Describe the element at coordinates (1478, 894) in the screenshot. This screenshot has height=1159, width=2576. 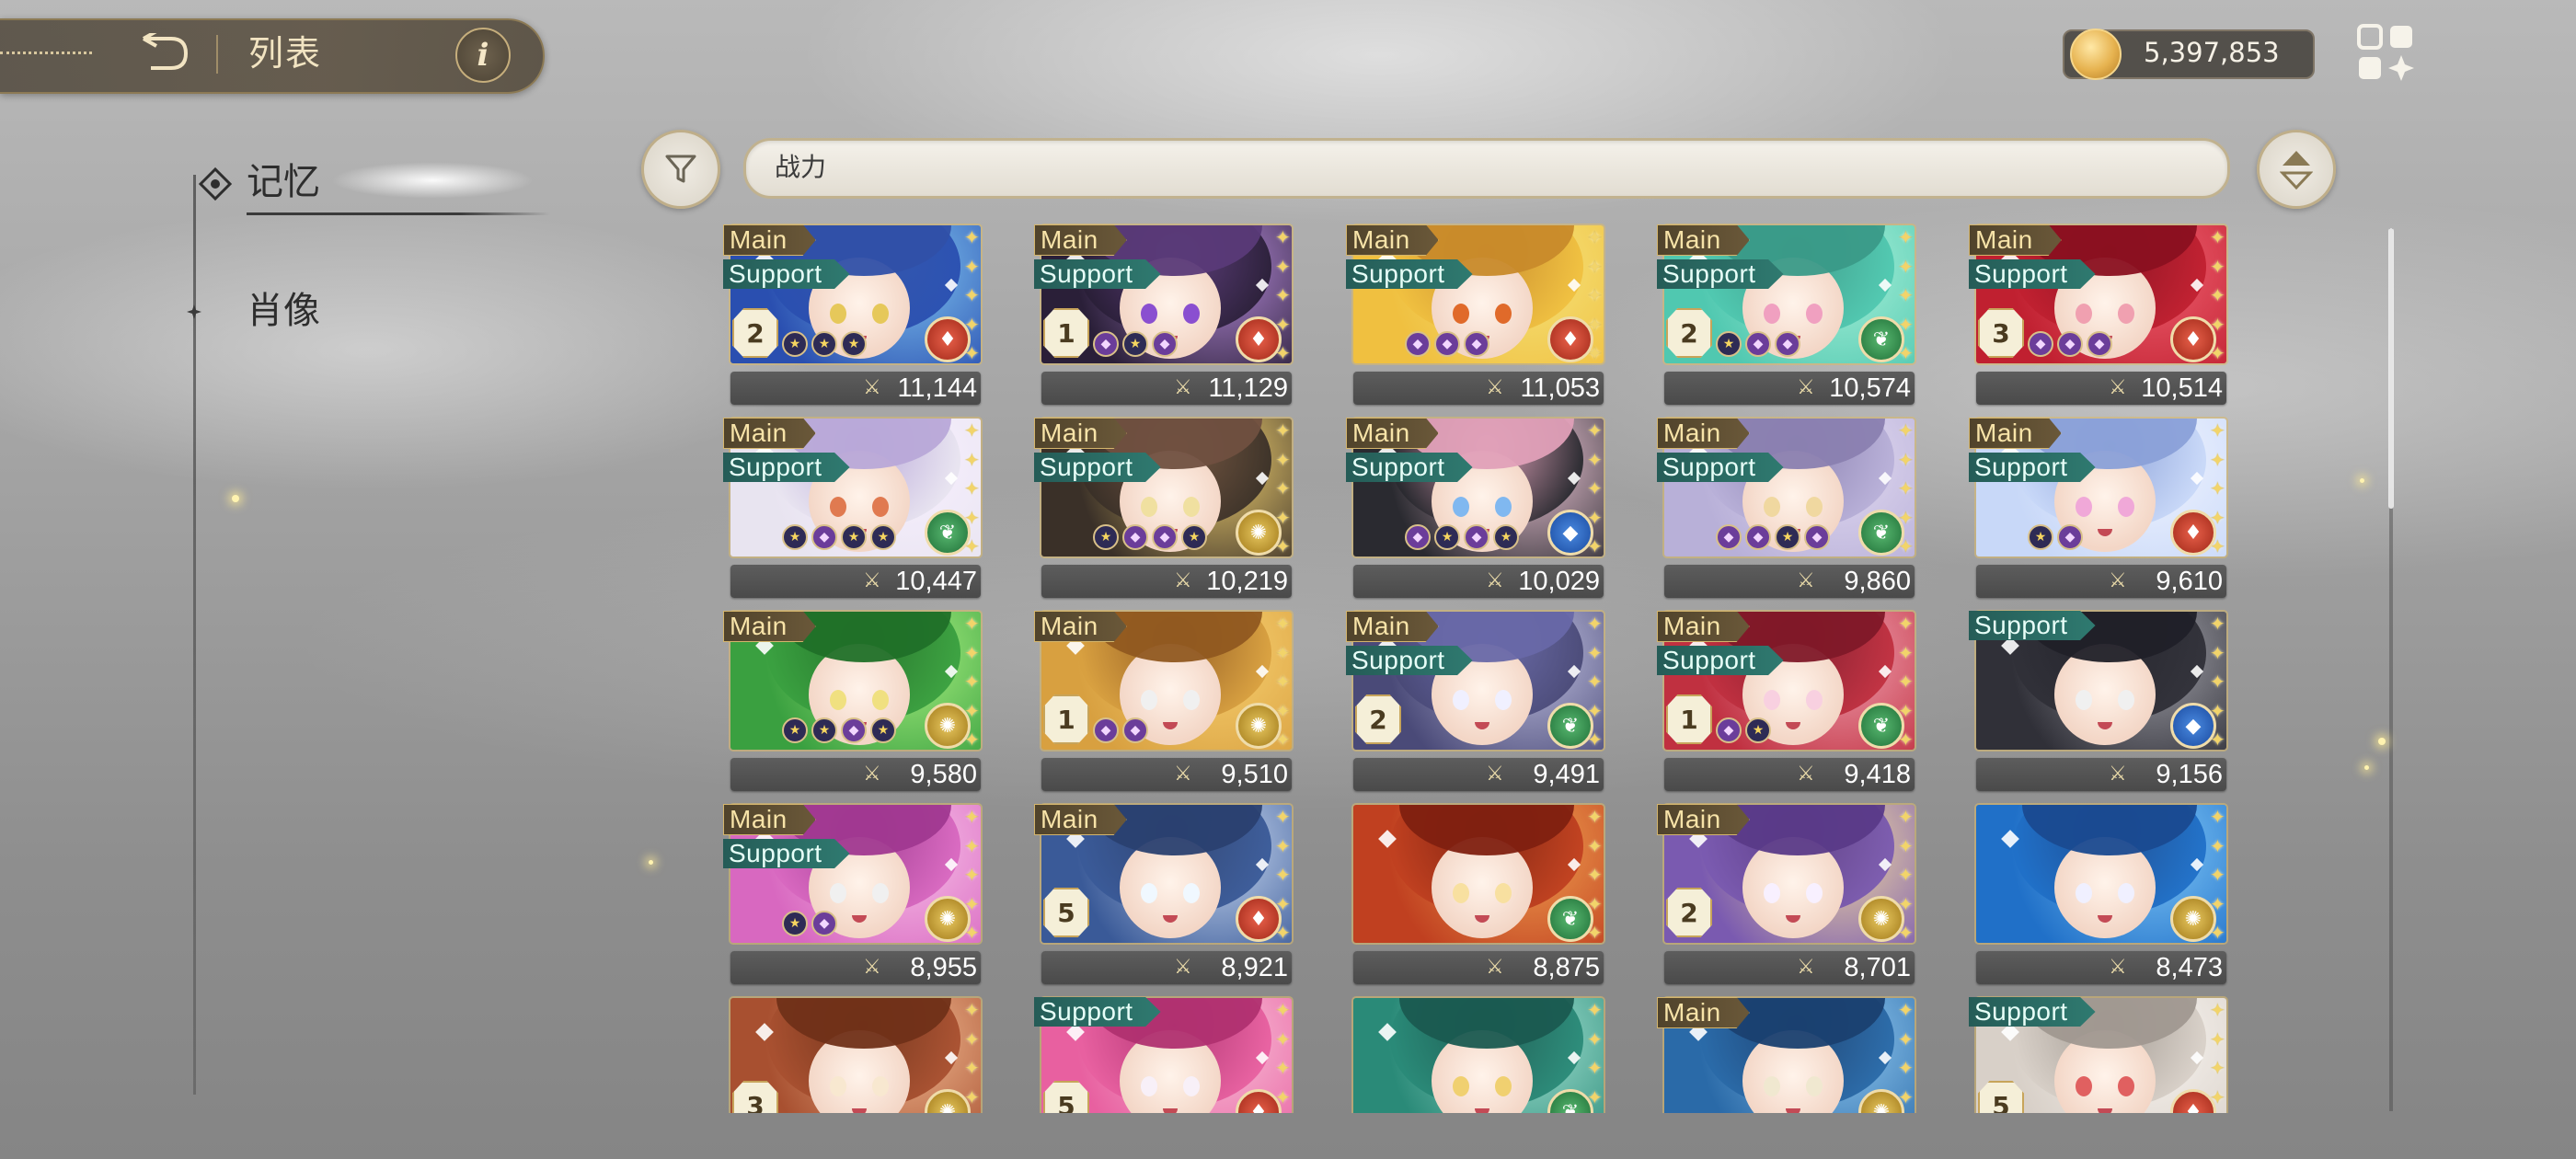
I see `memoria-card: ✦ ✦ ✦ ✦ ✦ ❦ ⚔ 8,875` at that location.